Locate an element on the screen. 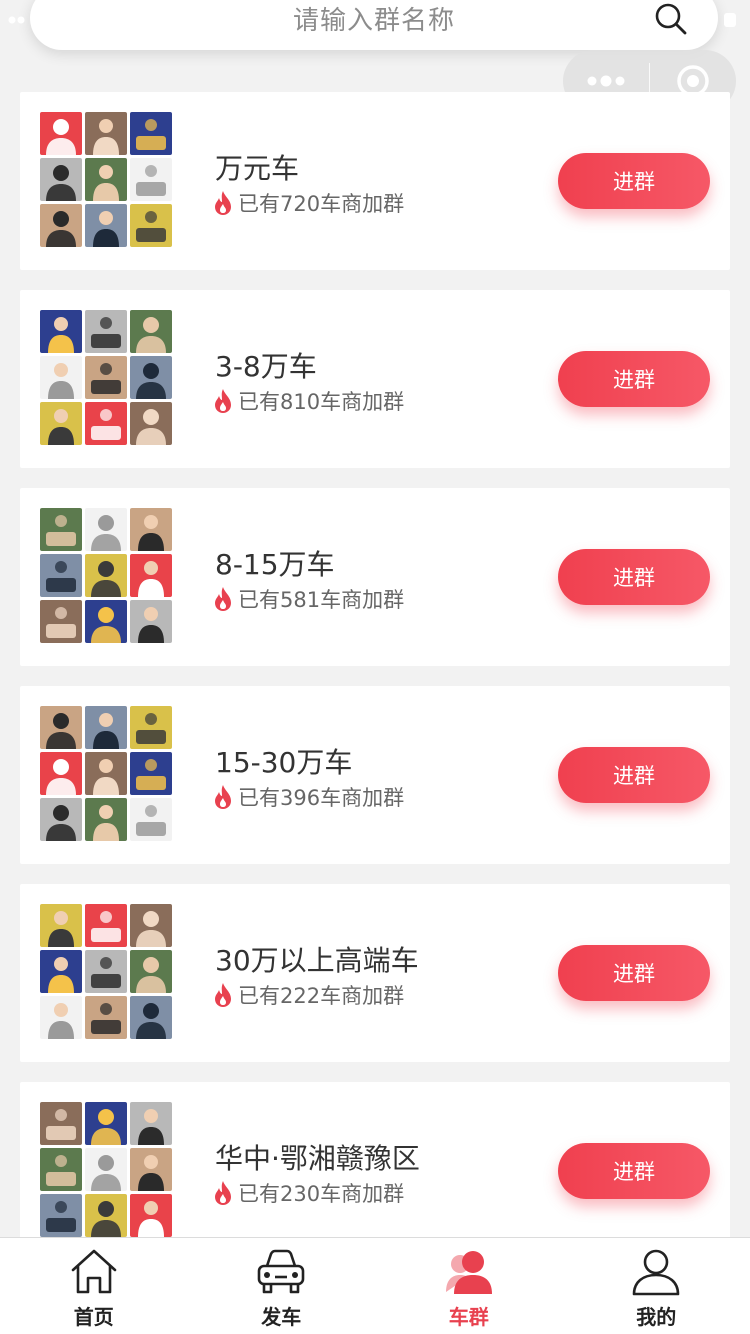  group-card: 15-30万车 已有396车商加群 进群 is located at coordinates (375, 775).